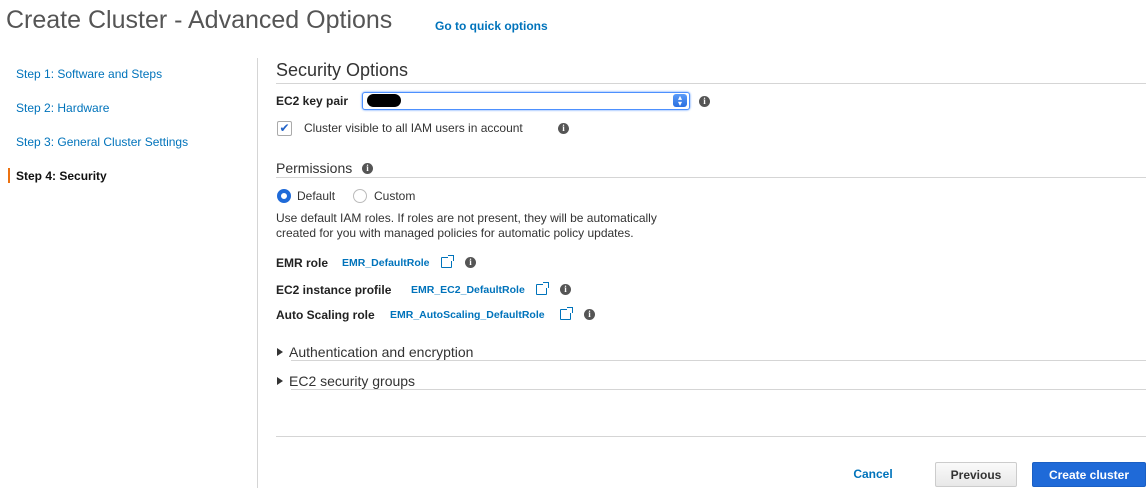 This screenshot has height=488, width=1146. I want to click on instance-profile-label: EC2 instance profile, so click(334, 290).